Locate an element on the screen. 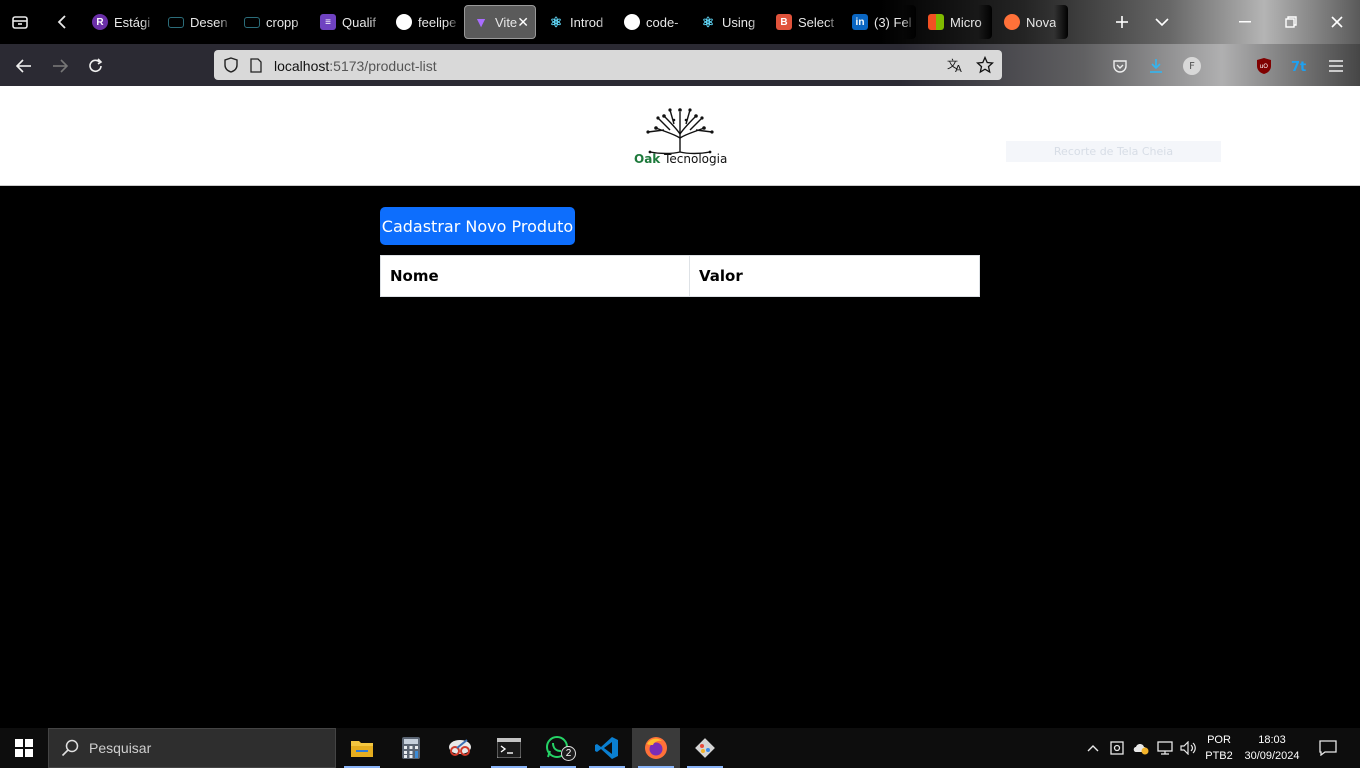 Image resolution: width=1360 pixels, height=768 pixels. input-language-indicator: POR PTB2 is located at coordinates (1219, 749).